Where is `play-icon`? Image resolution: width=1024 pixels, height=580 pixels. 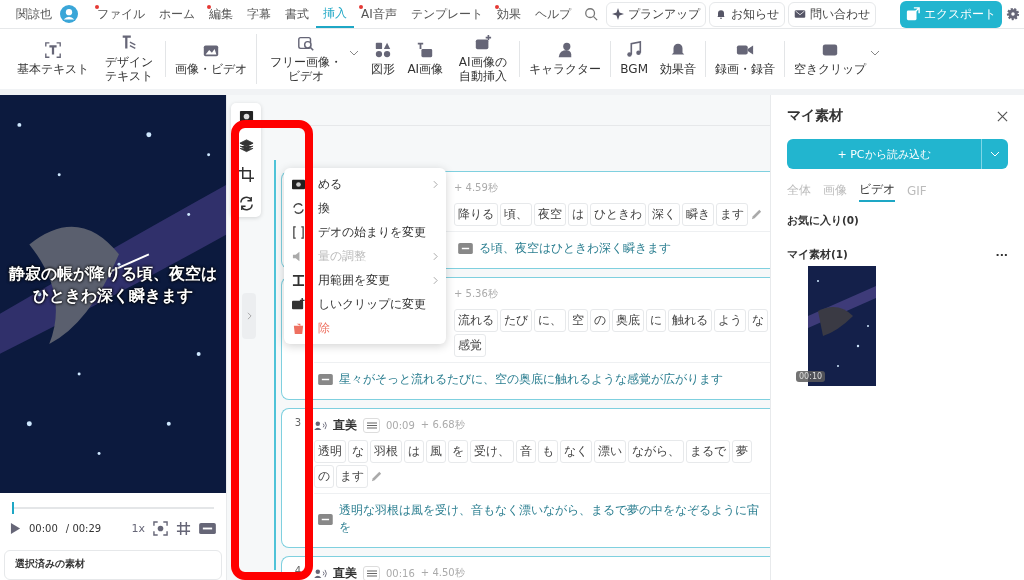
play-icon is located at coordinates (15, 529).